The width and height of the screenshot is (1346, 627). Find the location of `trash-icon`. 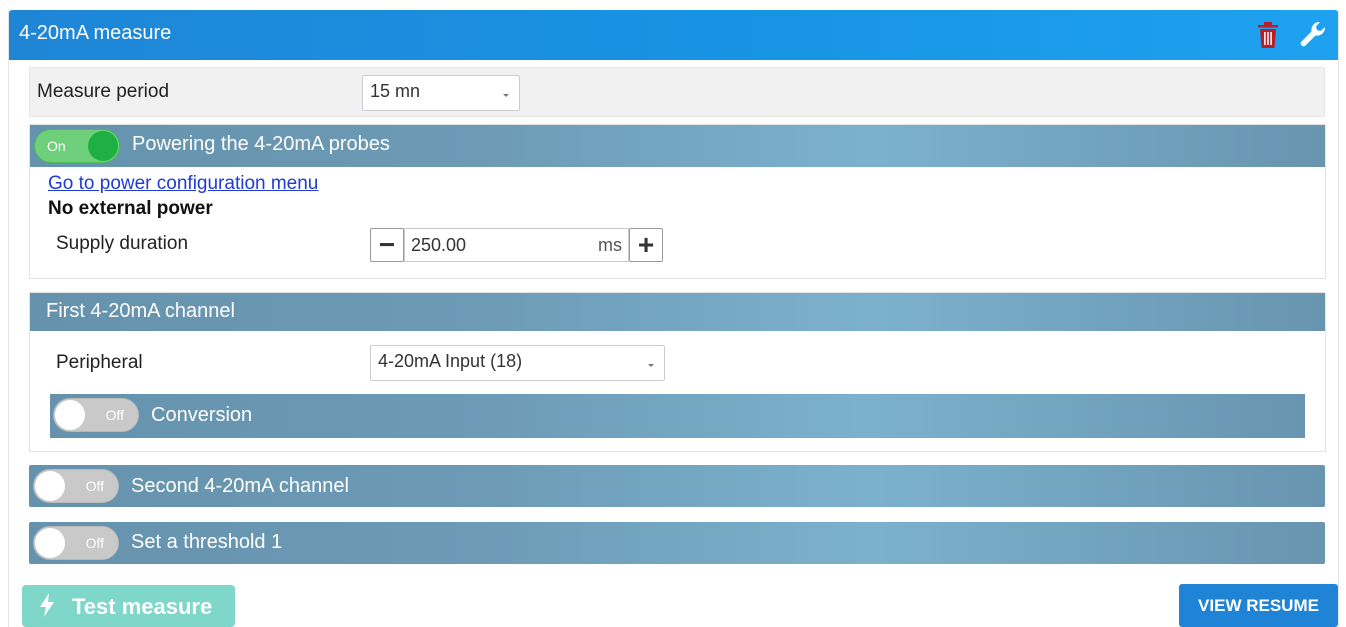

trash-icon is located at coordinates (1268, 35).